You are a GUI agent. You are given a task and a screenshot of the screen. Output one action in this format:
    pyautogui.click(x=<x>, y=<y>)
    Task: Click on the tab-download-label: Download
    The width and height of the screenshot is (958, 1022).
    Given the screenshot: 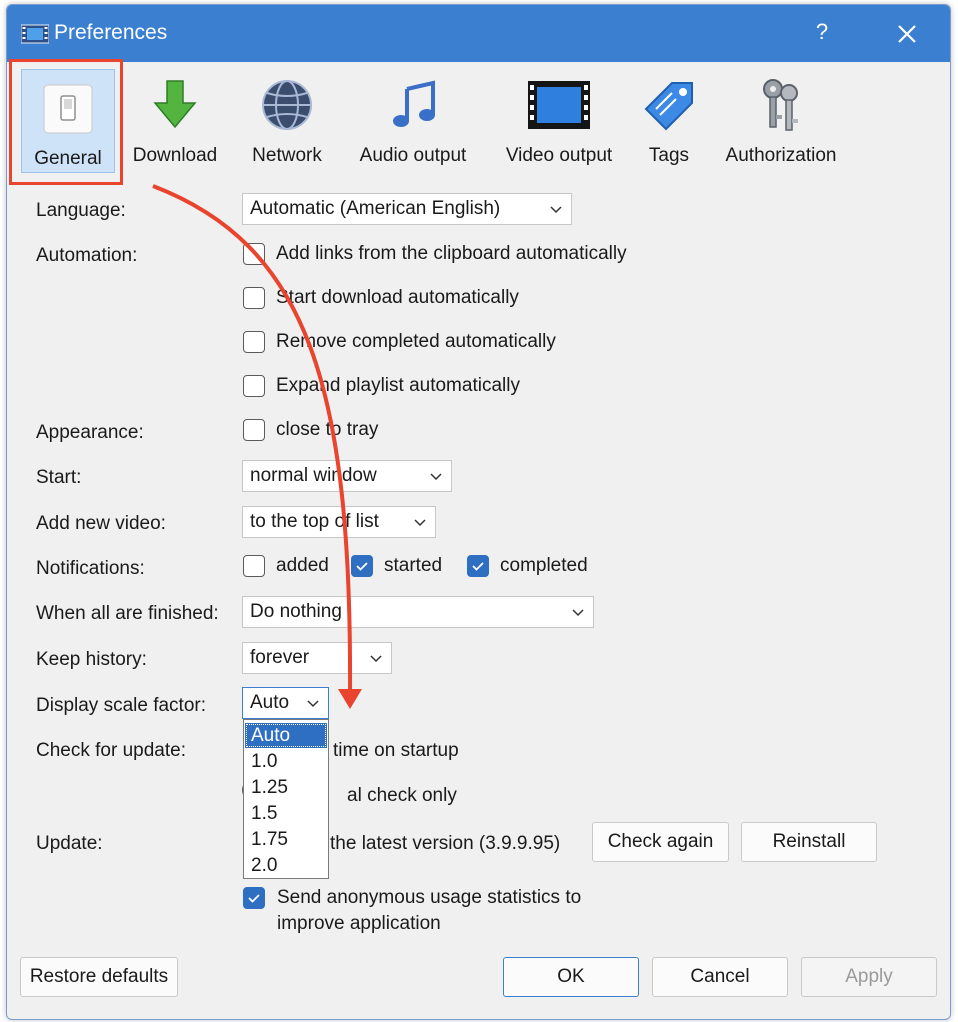 What is the action you would take?
    pyautogui.click(x=175, y=155)
    